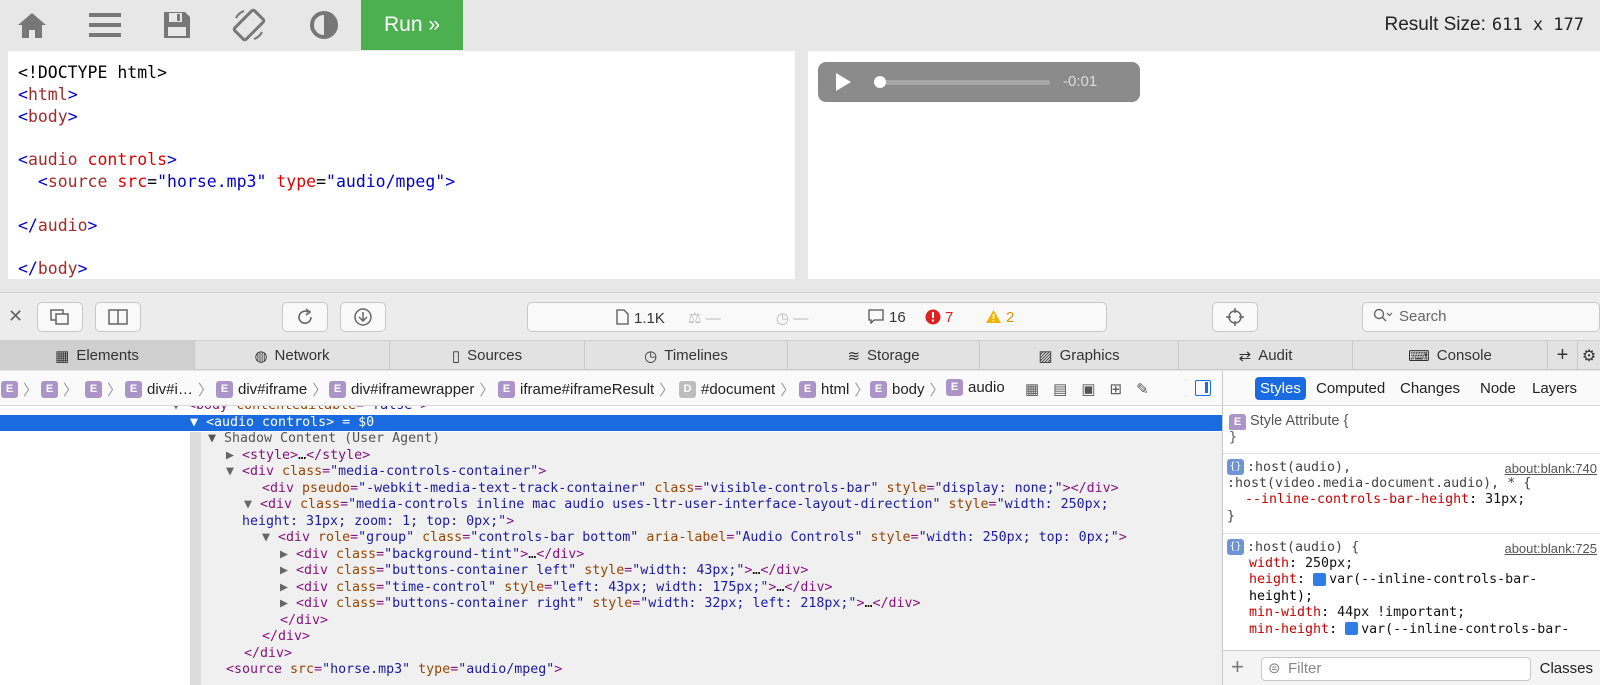  I want to click on menu-icon, so click(105, 25).